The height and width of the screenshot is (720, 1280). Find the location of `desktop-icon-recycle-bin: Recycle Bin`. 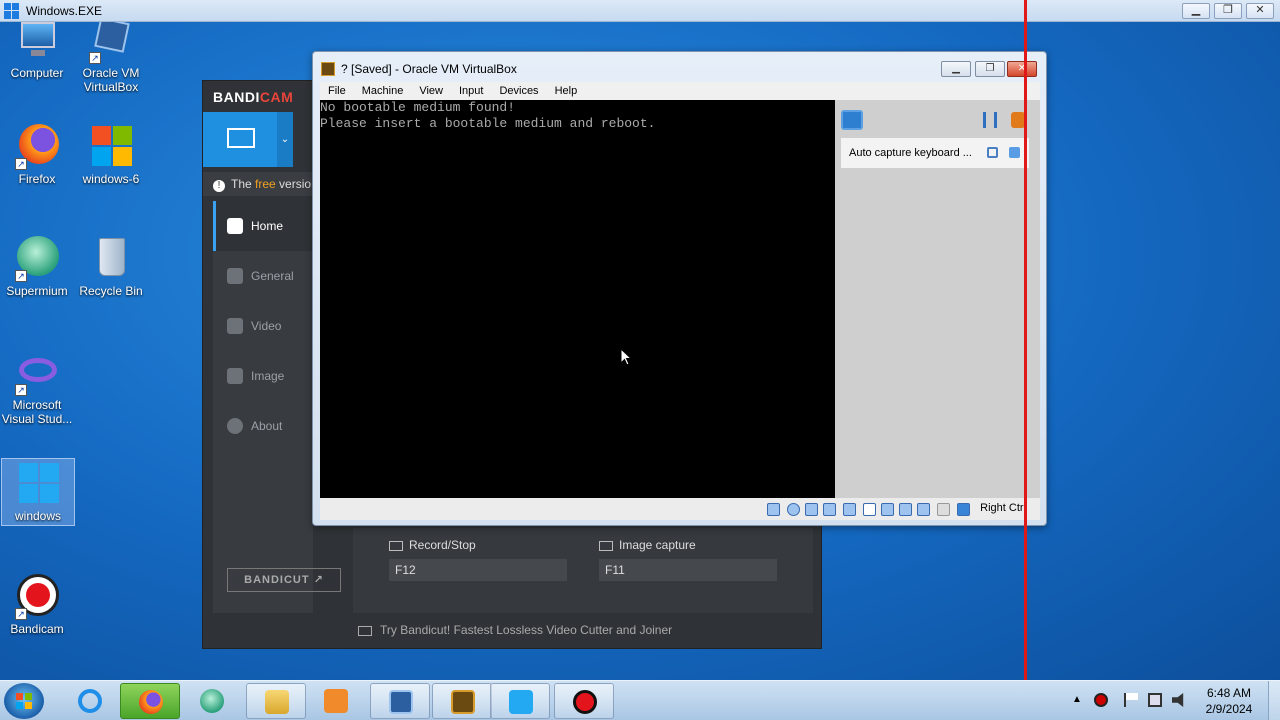

desktop-icon-recycle-bin: Recycle Bin is located at coordinates (111, 266).